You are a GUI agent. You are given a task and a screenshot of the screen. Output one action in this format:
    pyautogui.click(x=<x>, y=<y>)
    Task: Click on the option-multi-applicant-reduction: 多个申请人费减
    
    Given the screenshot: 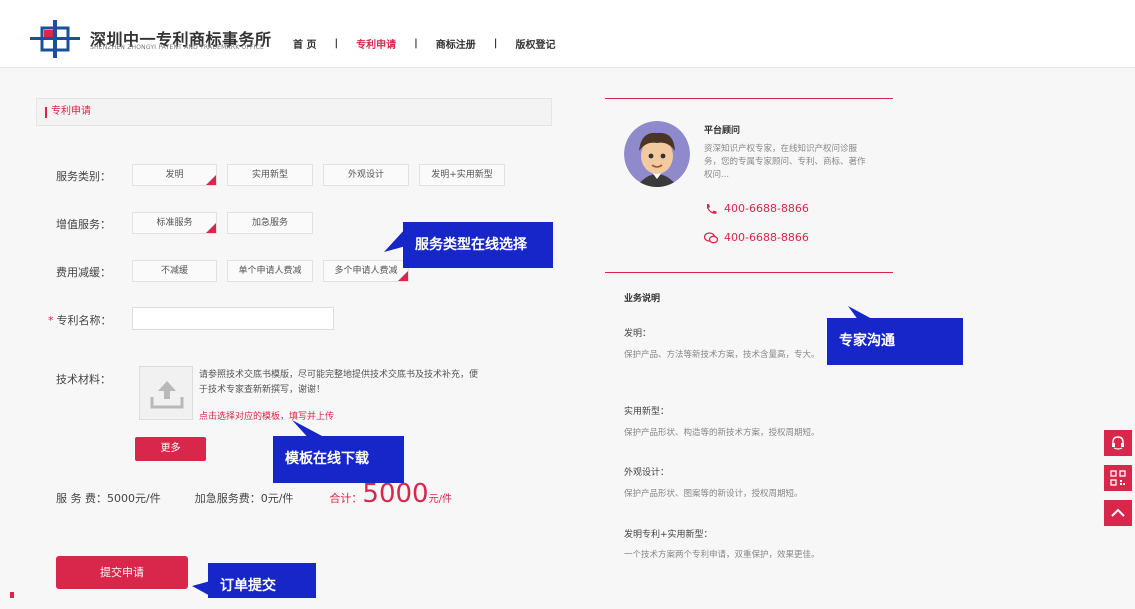 What is the action you would take?
    pyautogui.click(x=366, y=271)
    